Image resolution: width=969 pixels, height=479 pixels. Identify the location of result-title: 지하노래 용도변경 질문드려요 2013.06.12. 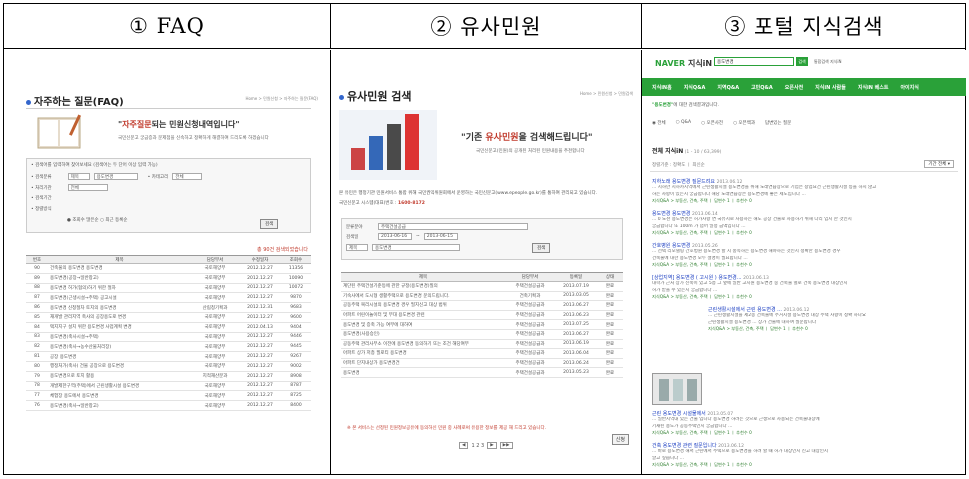
(789, 181).